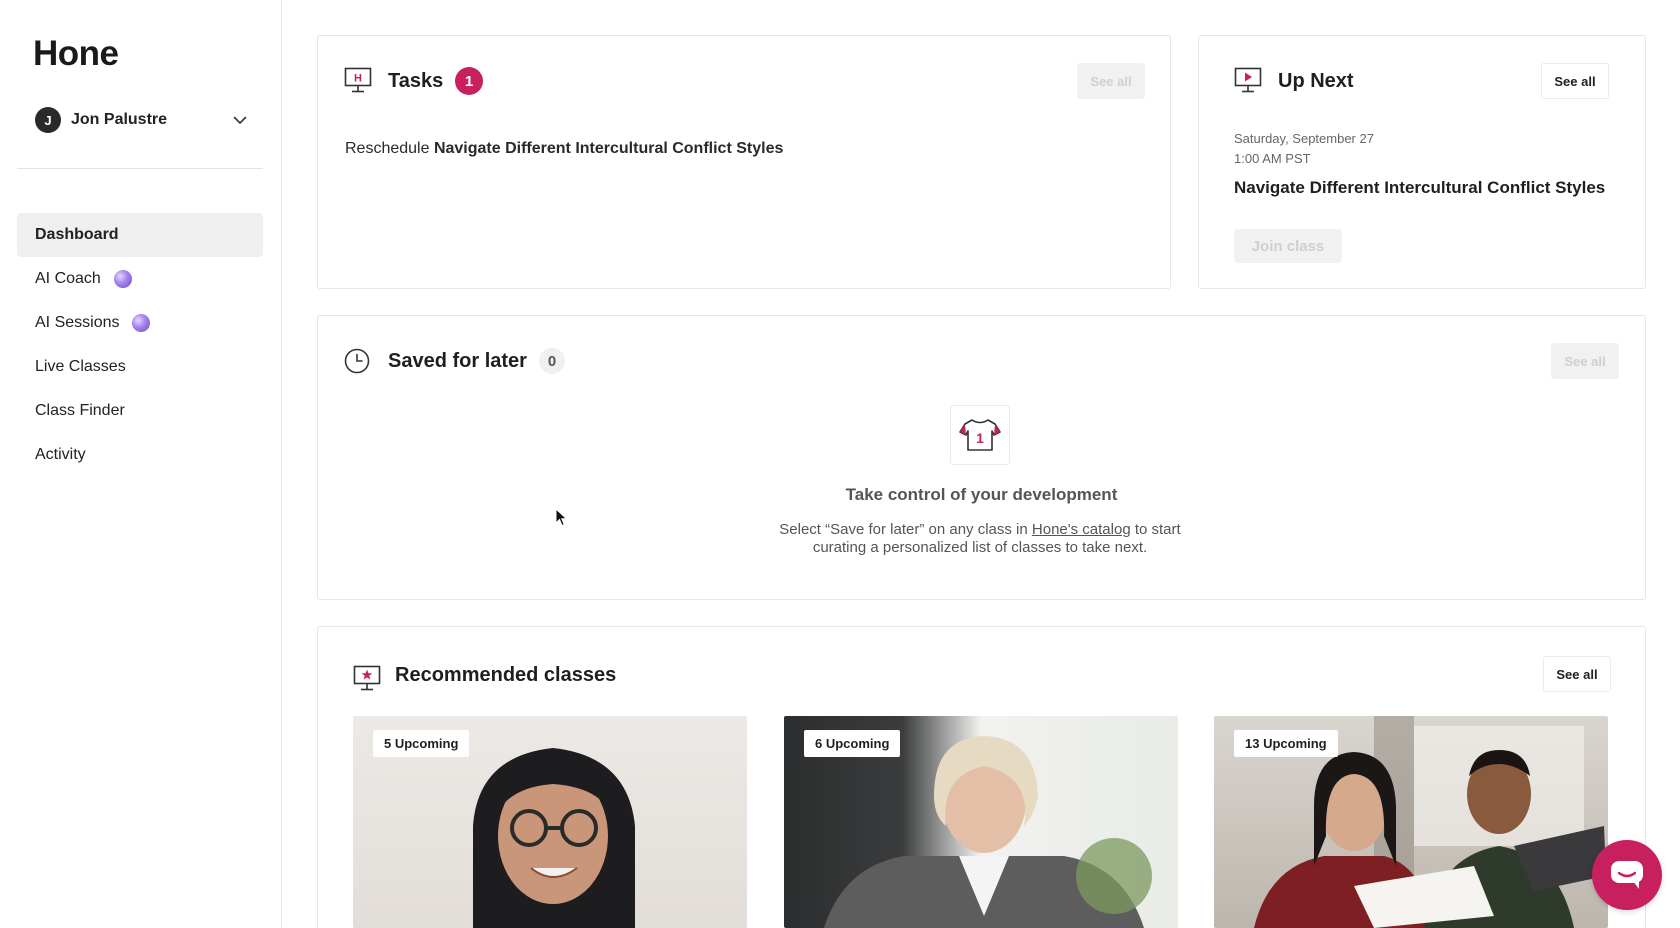 This screenshot has width=1680, height=928. Describe the element at coordinates (140, 411) in the screenshot. I see `sidebar-item-class-finder: Class Finder` at that location.